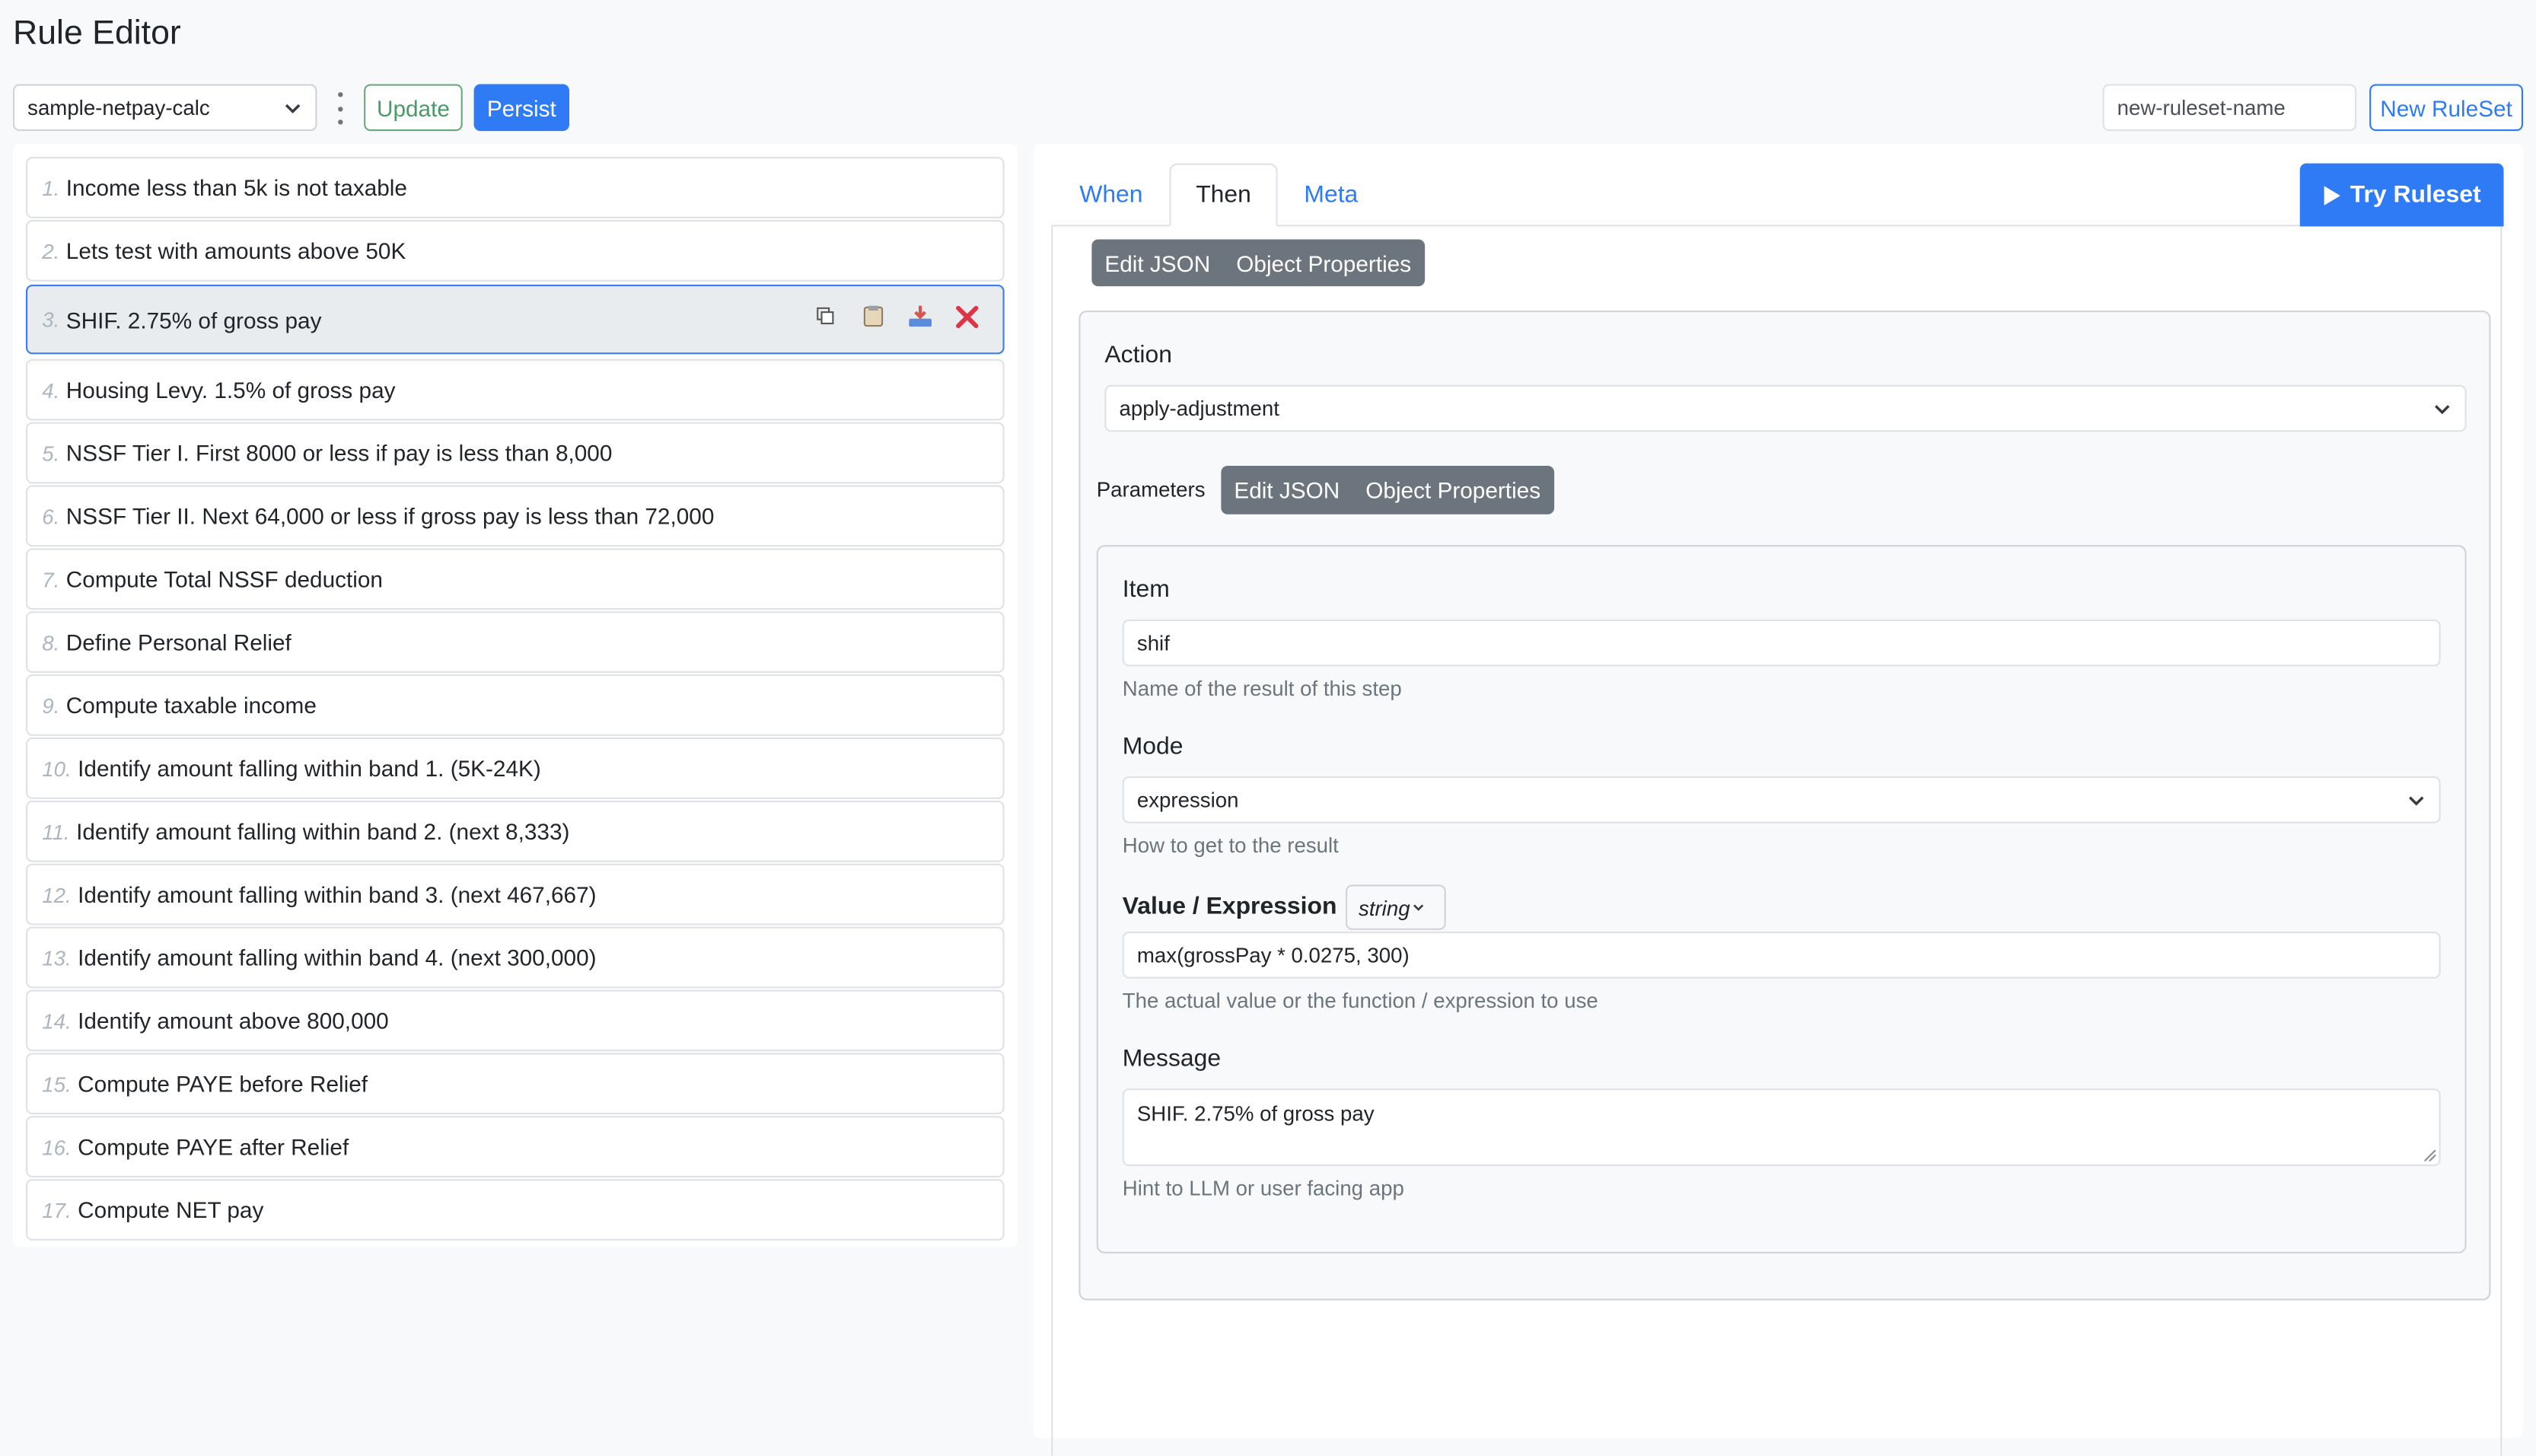 Image resolution: width=2536 pixels, height=1456 pixels. I want to click on update-button: Update, so click(413, 108).